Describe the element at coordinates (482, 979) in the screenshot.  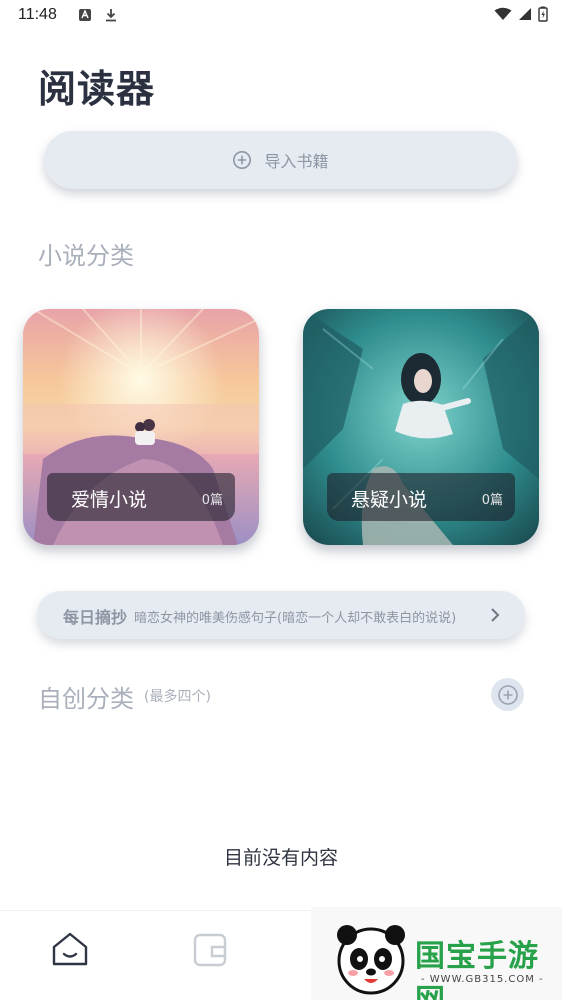
I see `watermark-url: - WWW.GB315.COM -` at that location.